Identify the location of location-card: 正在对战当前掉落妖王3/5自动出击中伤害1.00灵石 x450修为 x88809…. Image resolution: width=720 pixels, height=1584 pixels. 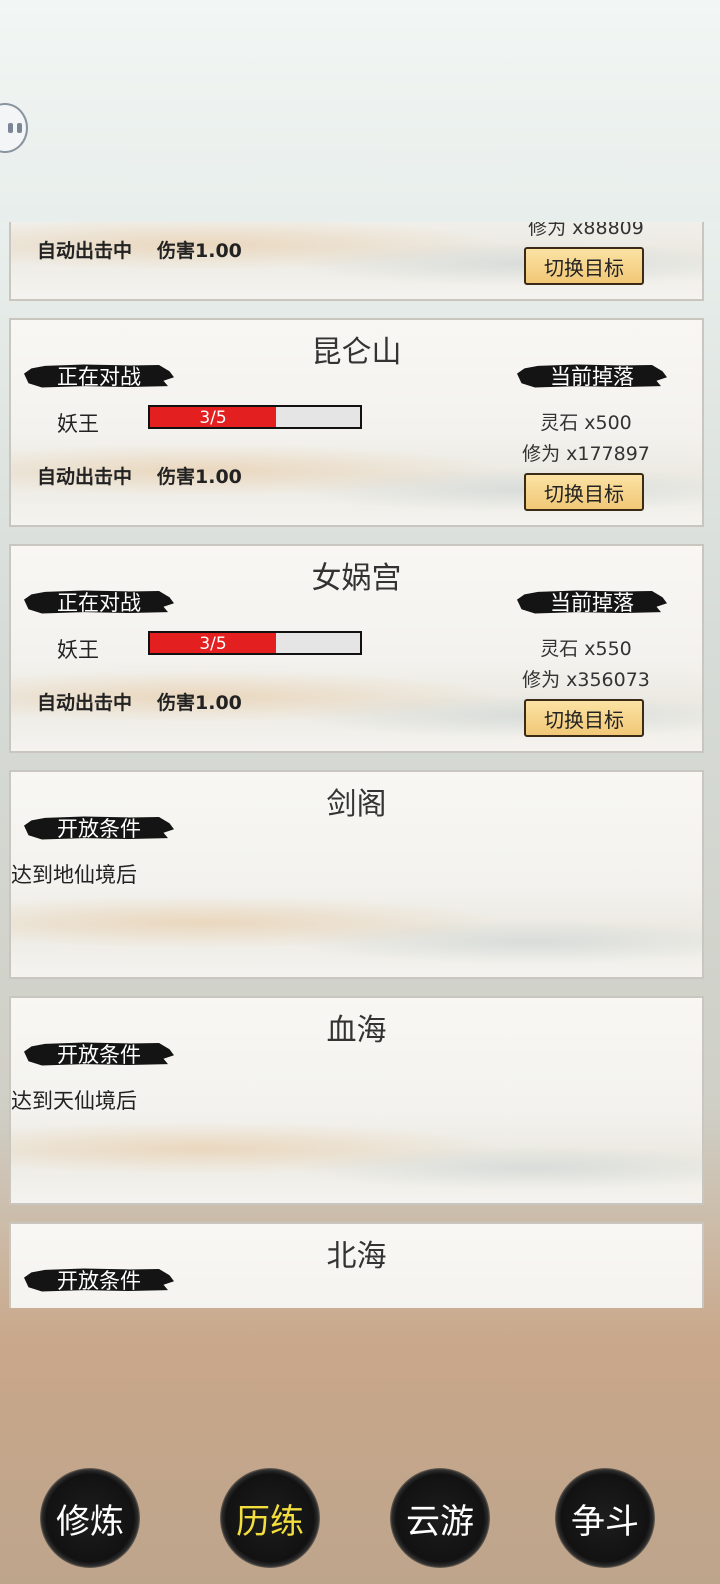
(356, 261).